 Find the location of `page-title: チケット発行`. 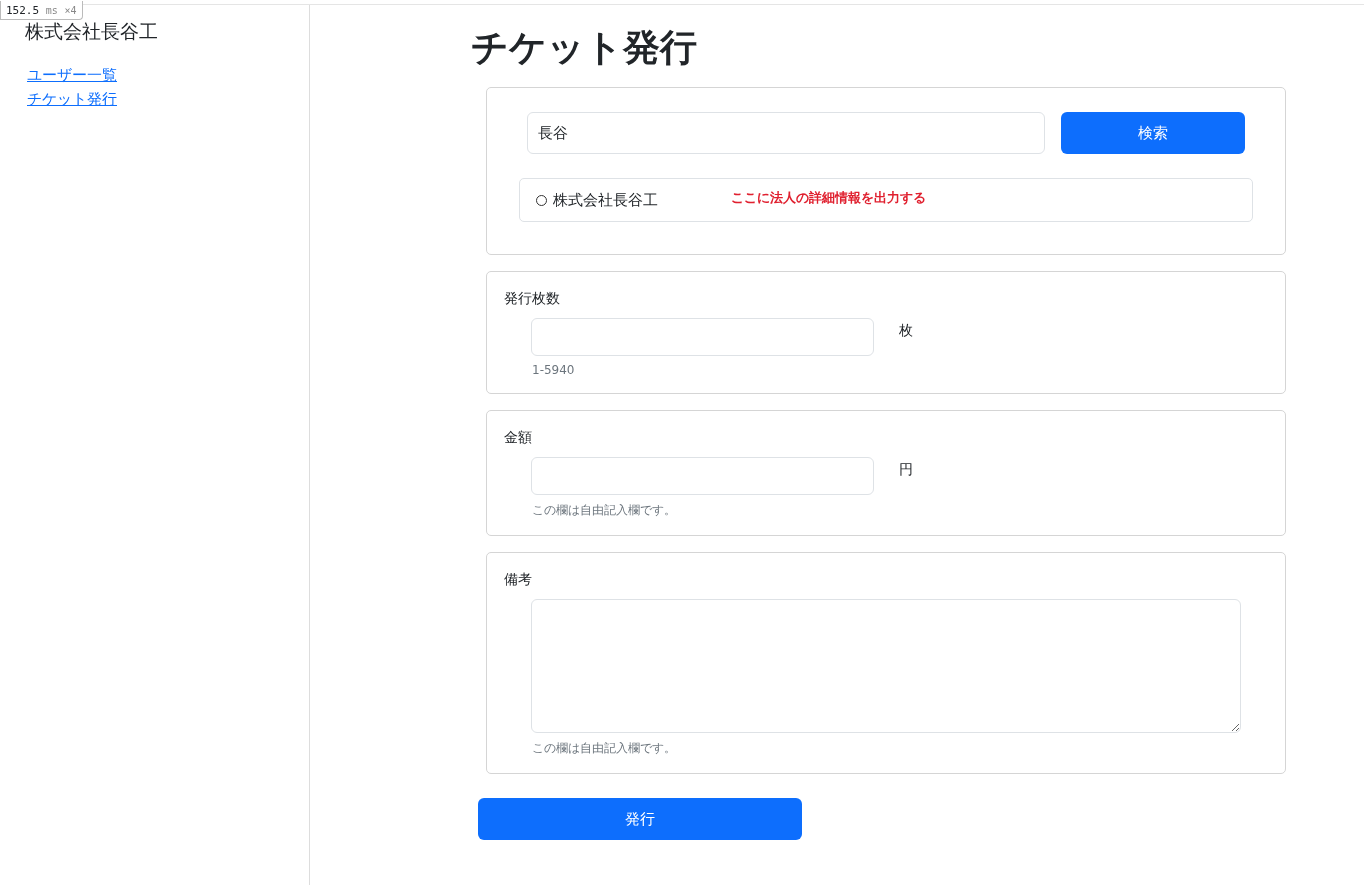

page-title: チケット発行 is located at coordinates (584, 48).